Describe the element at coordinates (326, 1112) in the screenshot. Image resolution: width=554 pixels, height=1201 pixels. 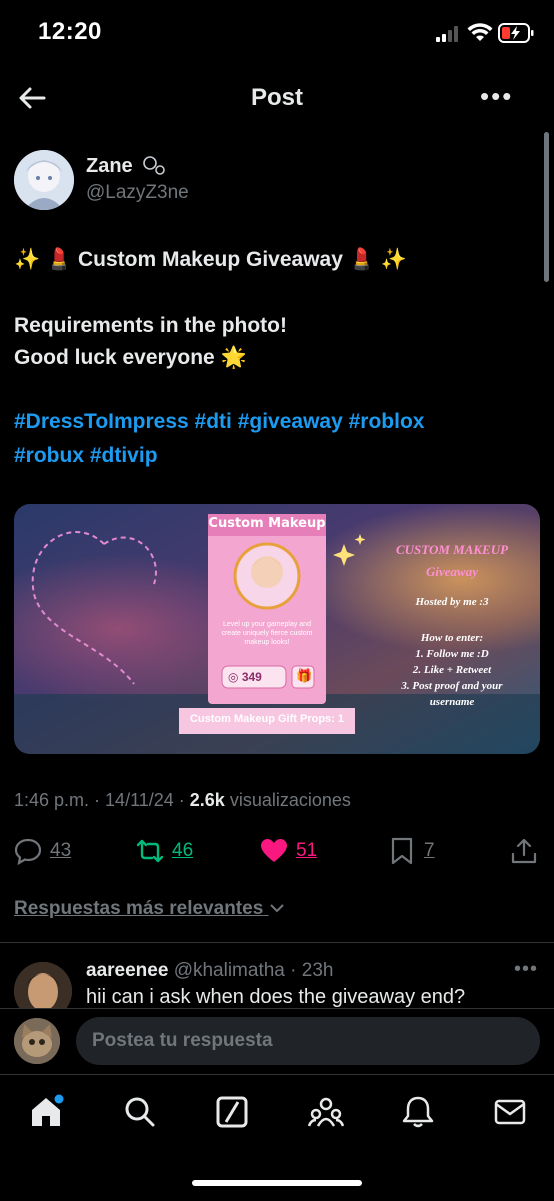
I see `communities-icon` at that location.